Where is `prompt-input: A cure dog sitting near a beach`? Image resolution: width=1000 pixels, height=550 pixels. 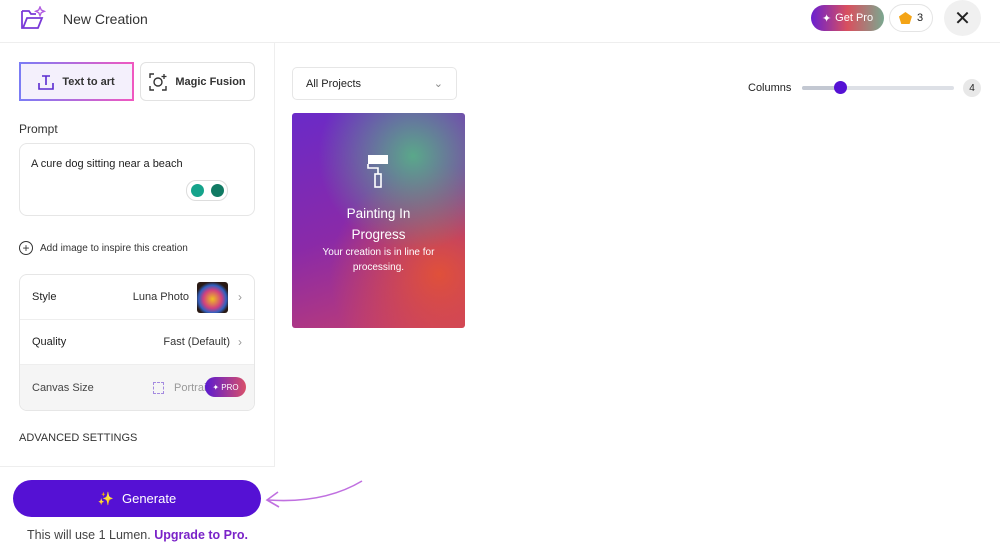 prompt-input: A cure dog sitting near a beach is located at coordinates (137, 179).